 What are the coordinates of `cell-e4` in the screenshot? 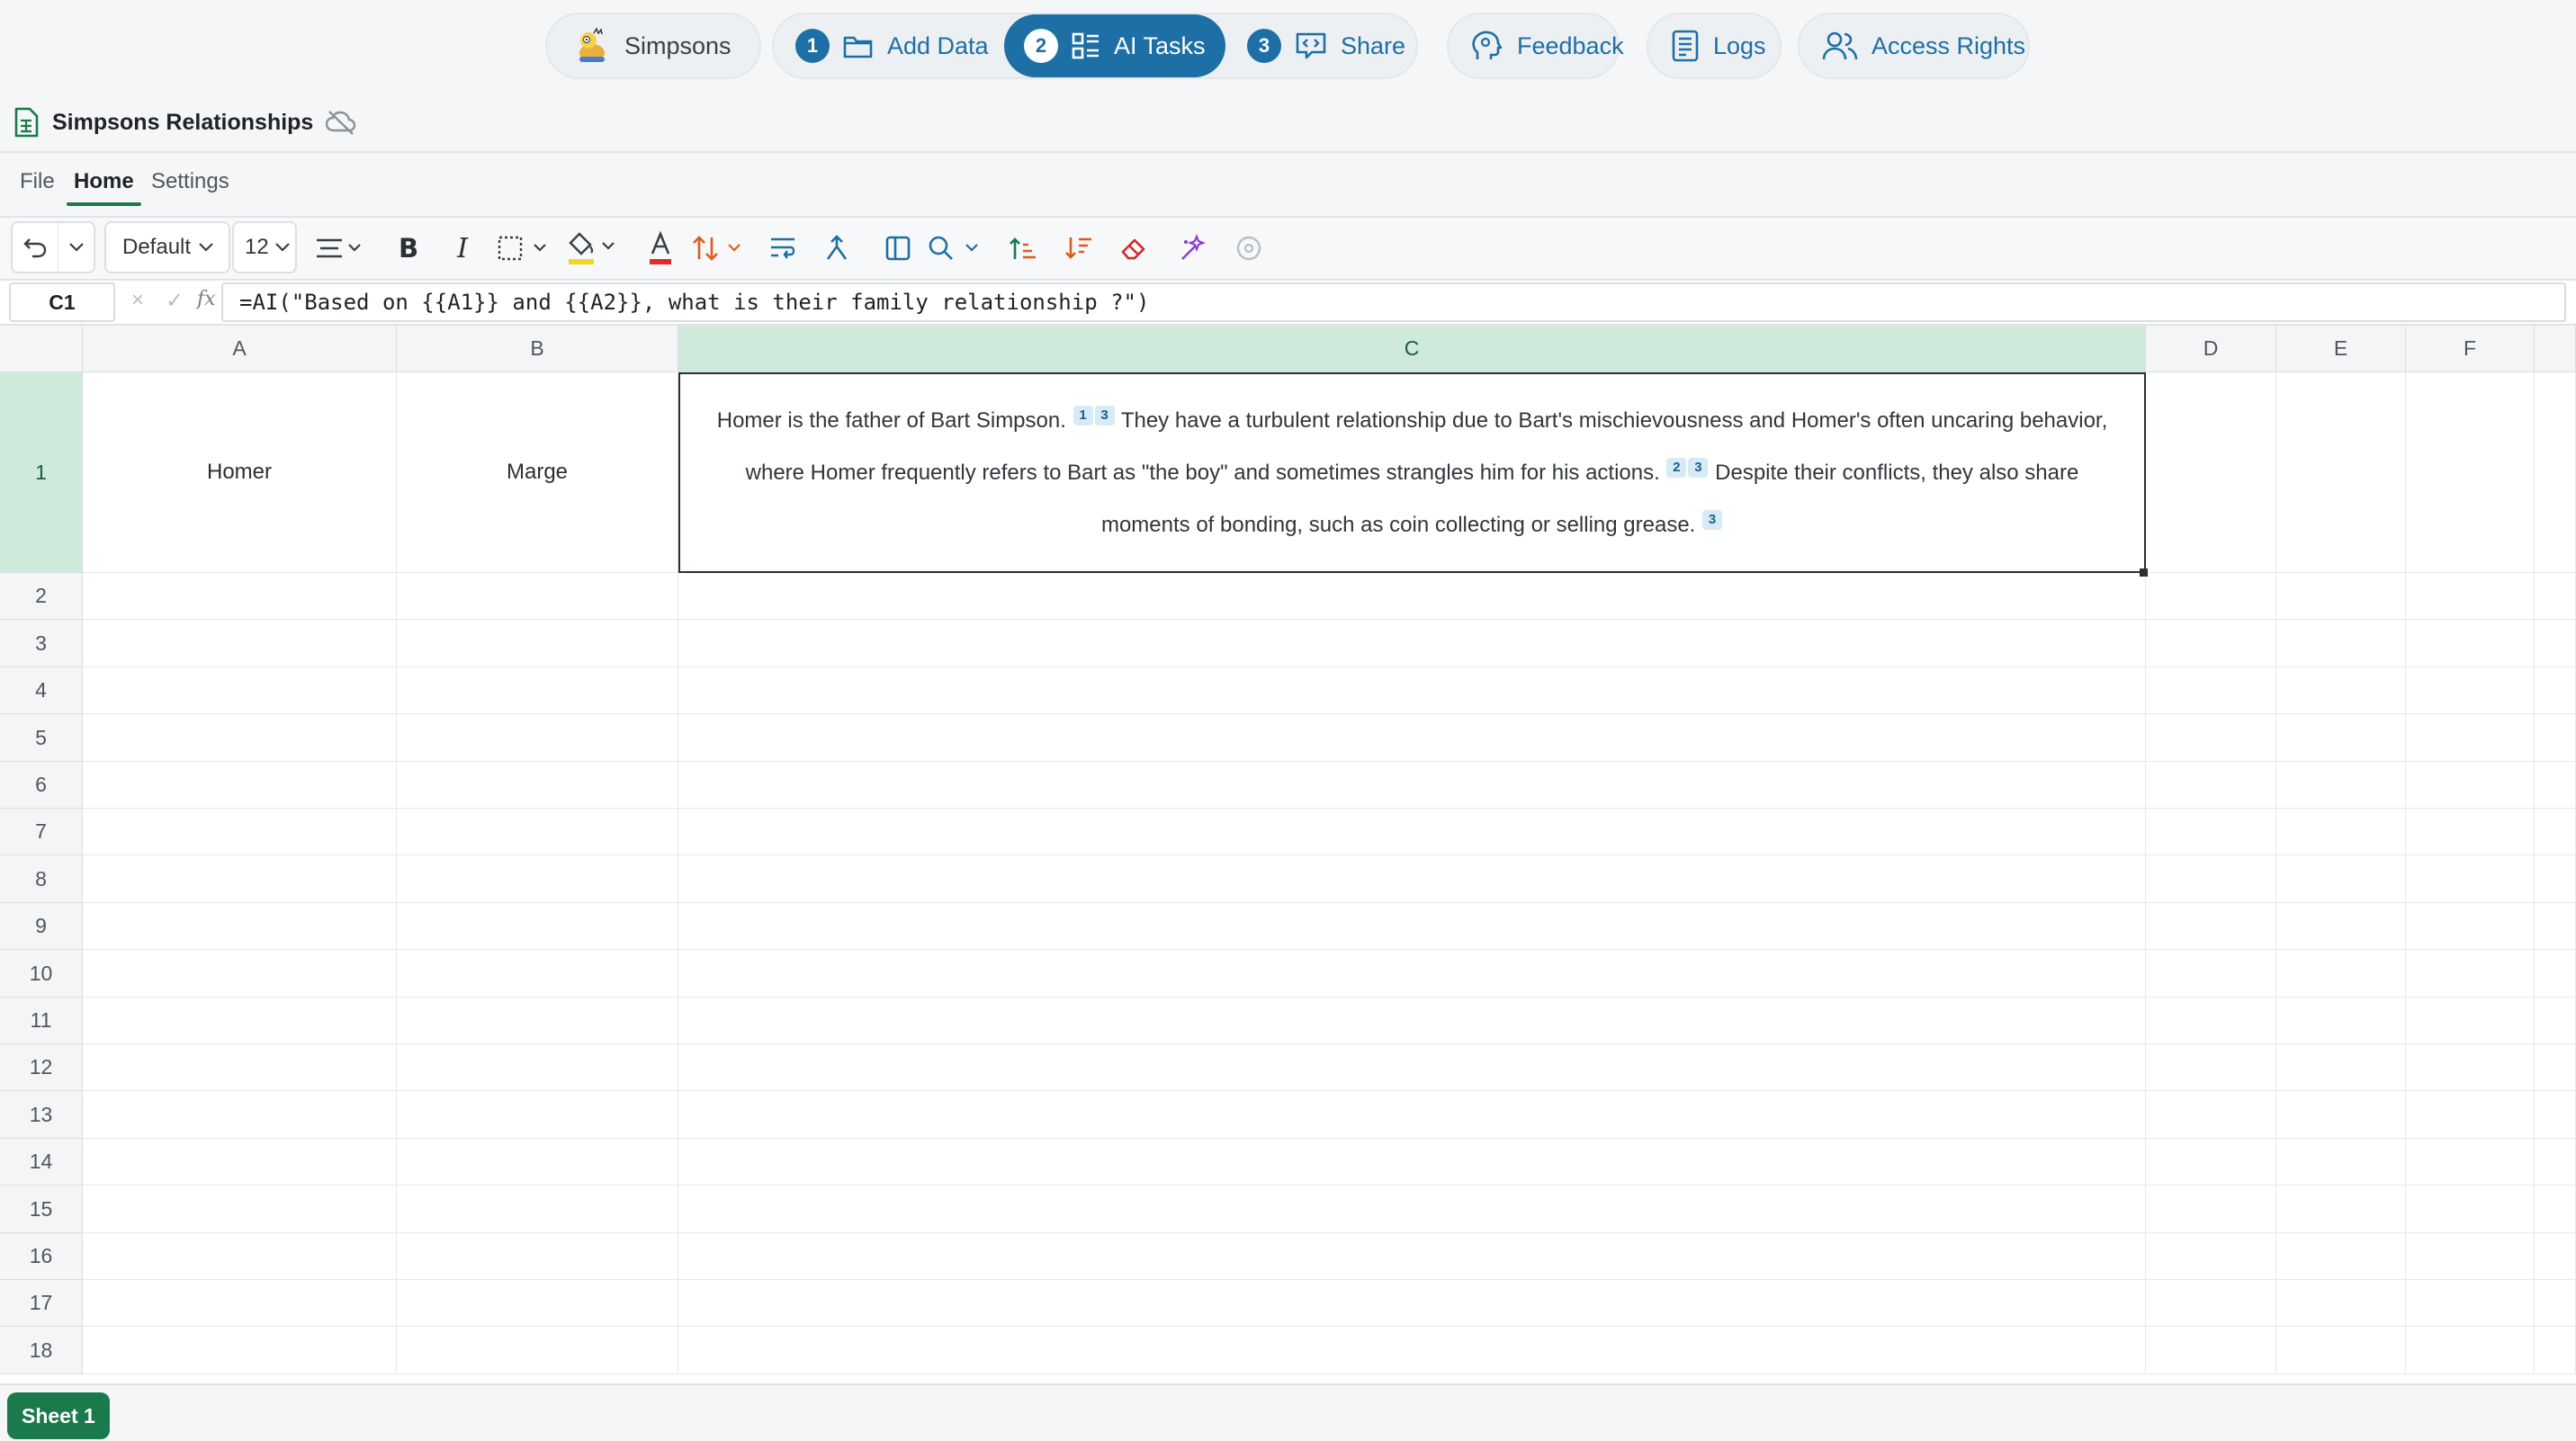 It's located at (2341, 690).